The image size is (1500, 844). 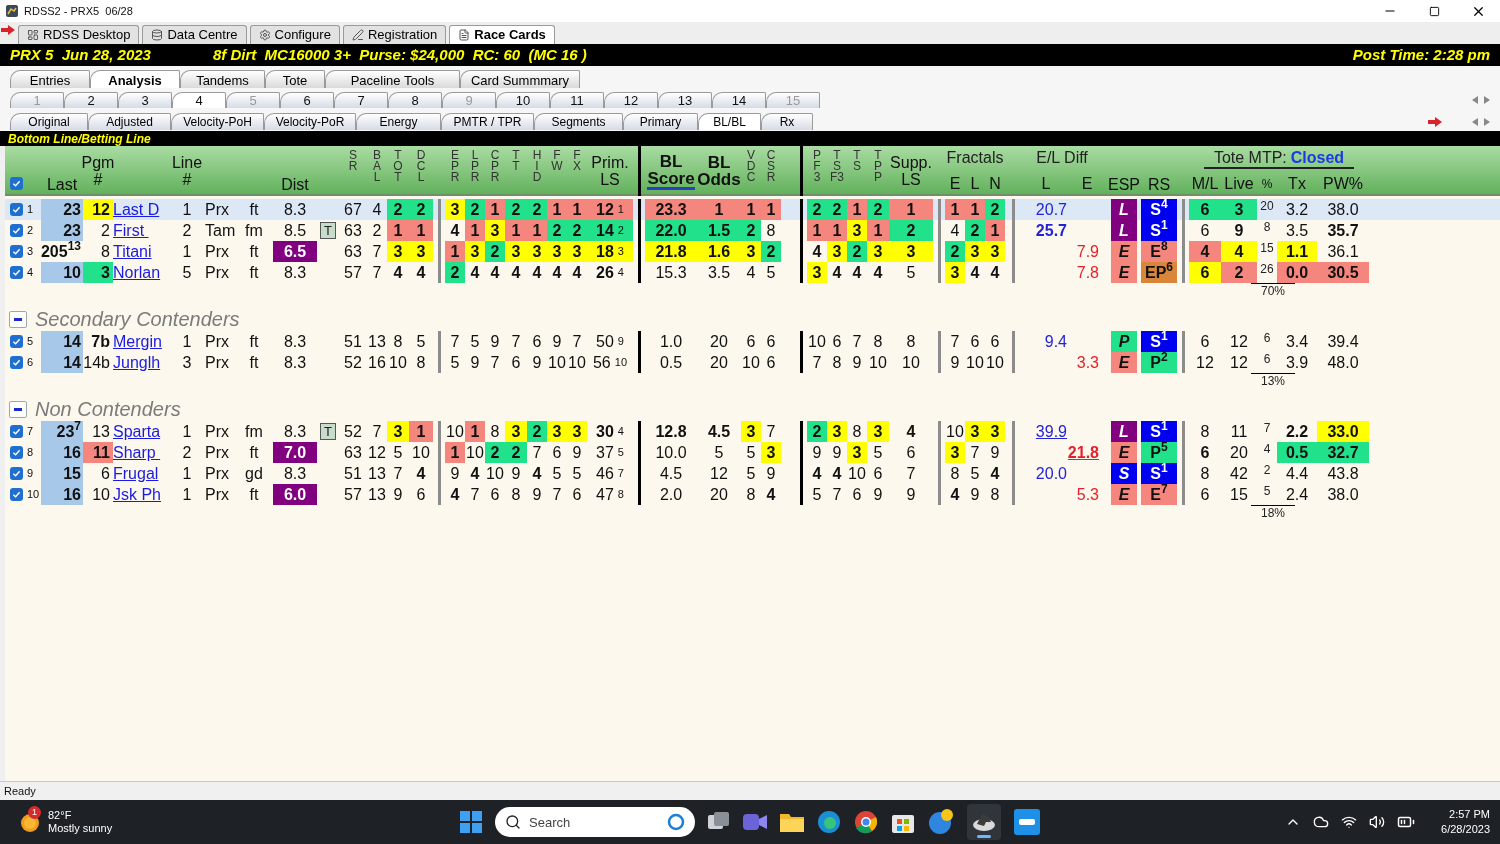 I want to click on column-header: S R, so click(x=353, y=173).